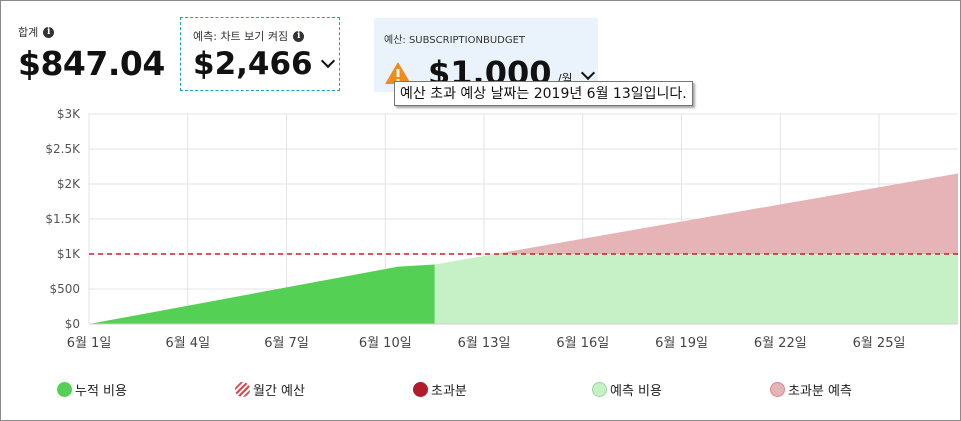 This screenshot has width=961, height=421. What do you see at coordinates (242, 389) in the screenshot?
I see `legend-swatch-budget` at bounding box center [242, 389].